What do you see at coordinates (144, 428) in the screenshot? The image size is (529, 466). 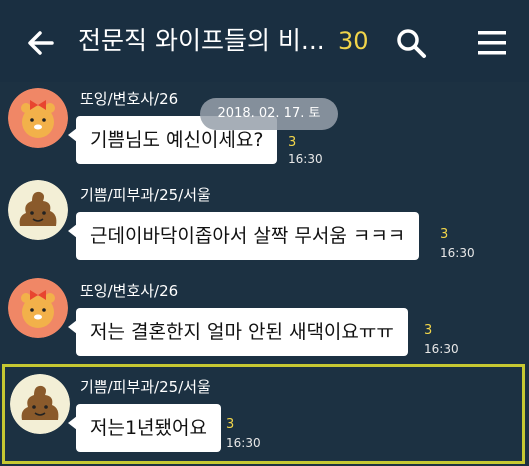 I see `message-bubble: 저는1년됐어요` at bounding box center [144, 428].